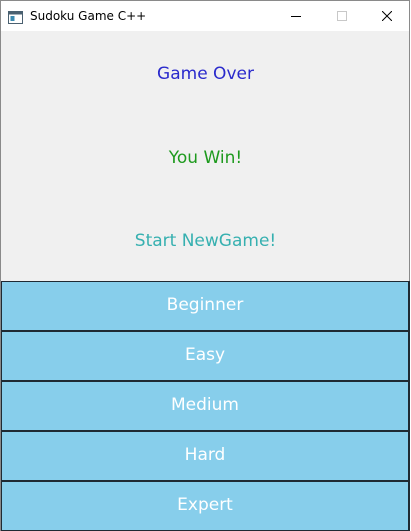  Describe the element at coordinates (15, 16) in the screenshot. I see `app-icon` at that location.